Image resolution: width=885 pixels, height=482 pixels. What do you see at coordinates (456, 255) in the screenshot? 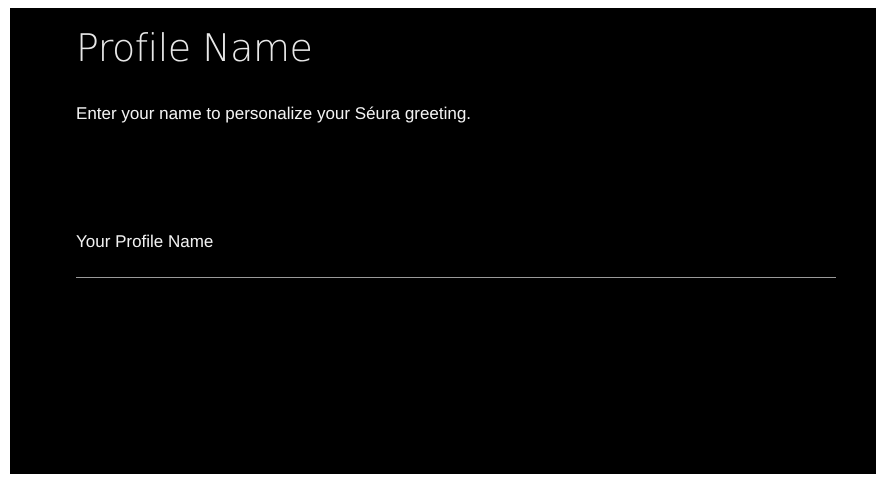
I see `name-input-field: Your Profile Name` at bounding box center [456, 255].